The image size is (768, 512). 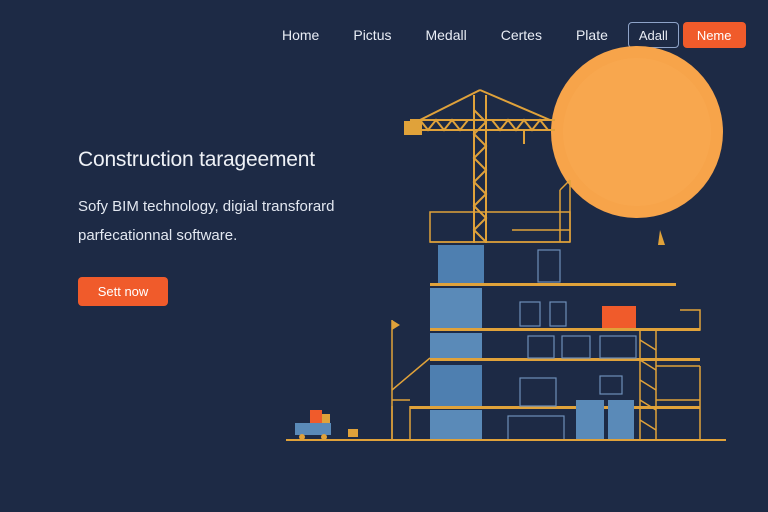 What do you see at coordinates (479, 166) in the screenshot?
I see `crane-icon` at bounding box center [479, 166].